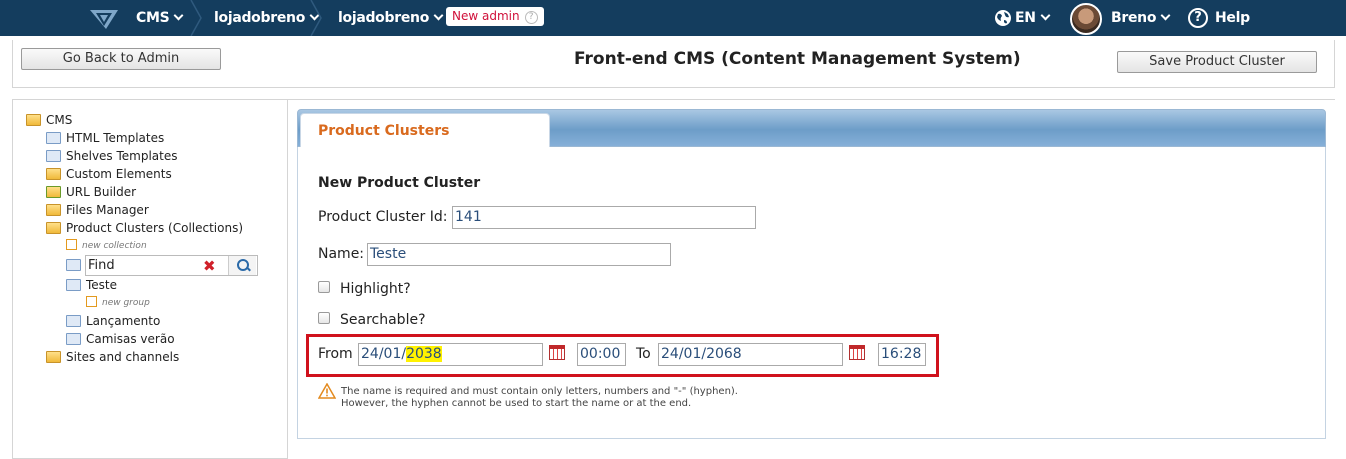 The width and height of the screenshot is (1346, 459). I want to click on sidebar-item-label: Sites and channels, so click(123, 357).